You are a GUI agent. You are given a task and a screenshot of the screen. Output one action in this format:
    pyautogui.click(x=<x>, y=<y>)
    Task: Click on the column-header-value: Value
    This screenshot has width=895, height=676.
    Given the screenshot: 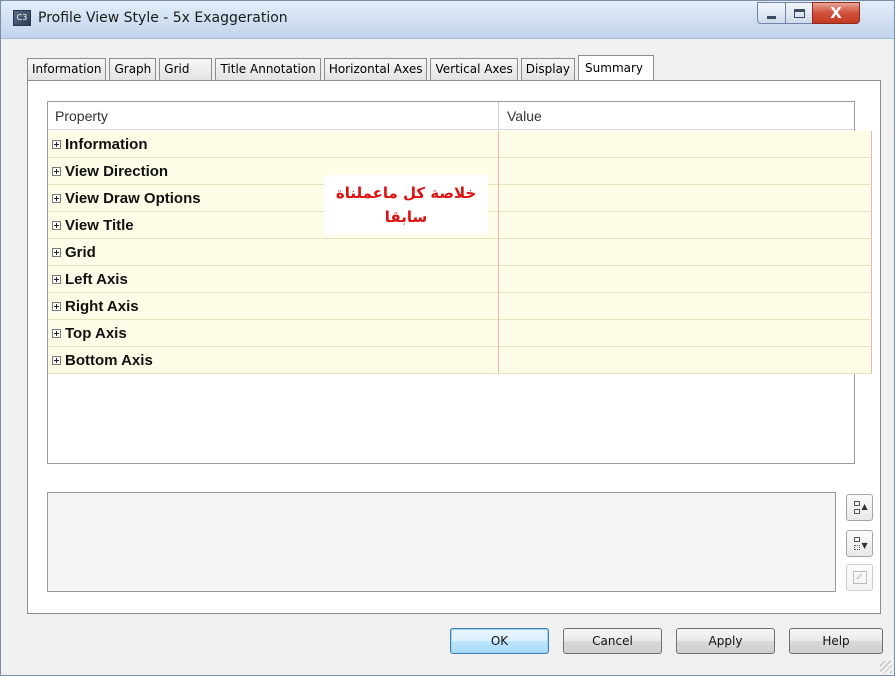 What is the action you would take?
    pyautogui.click(x=676, y=116)
    